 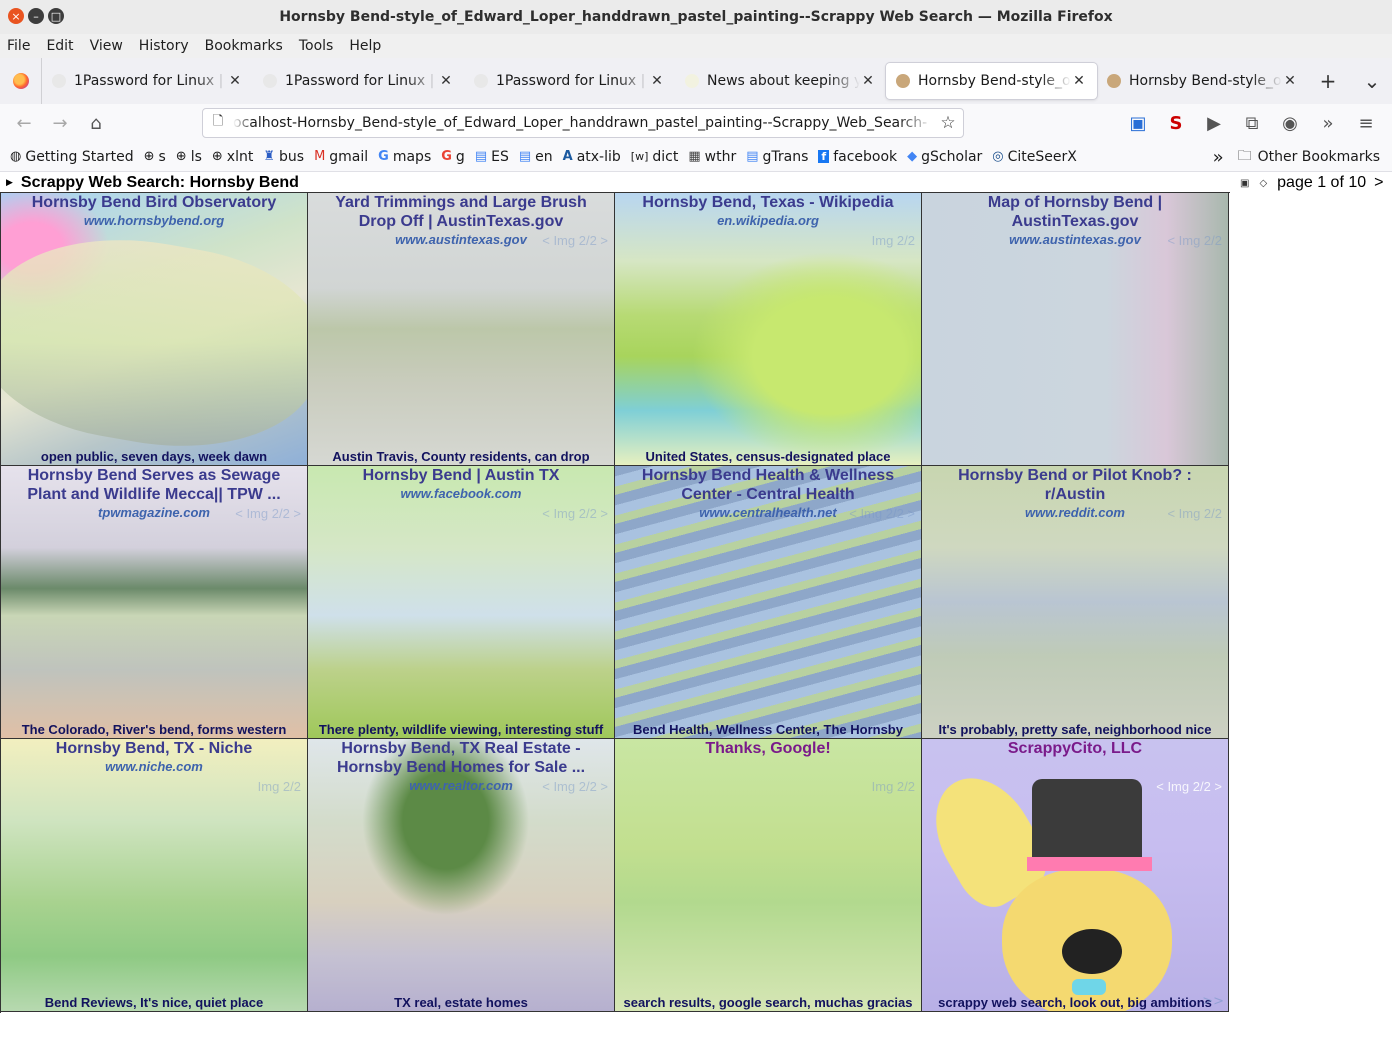 I want to click on bookmark-facebook: f facebook, so click(x=857, y=157).